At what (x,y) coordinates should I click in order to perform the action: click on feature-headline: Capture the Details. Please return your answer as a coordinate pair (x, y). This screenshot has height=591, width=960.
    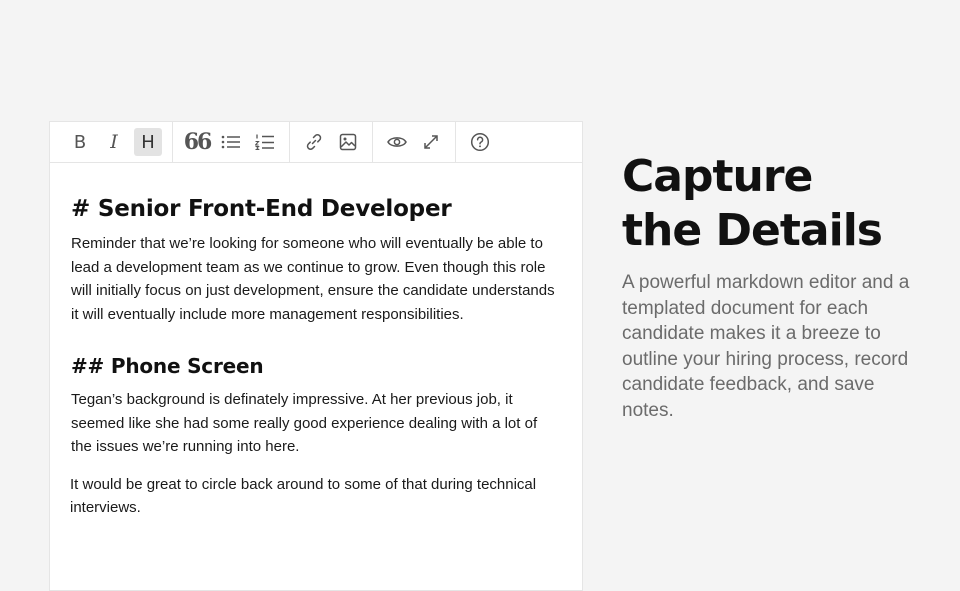
    Looking at the image, I should click on (772, 204).